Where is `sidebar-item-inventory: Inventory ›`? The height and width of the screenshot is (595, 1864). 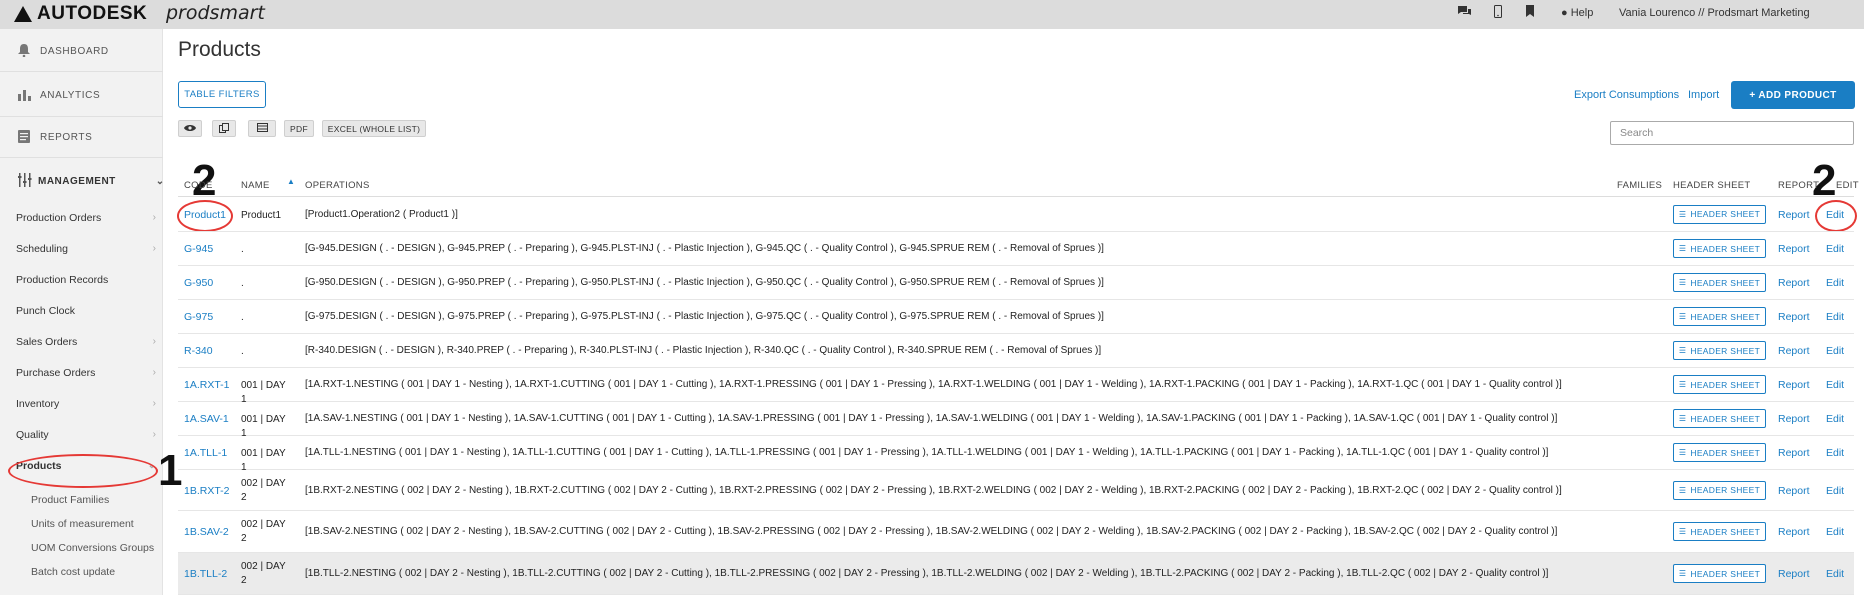
sidebar-item-inventory: Inventory › is located at coordinates (86, 404).